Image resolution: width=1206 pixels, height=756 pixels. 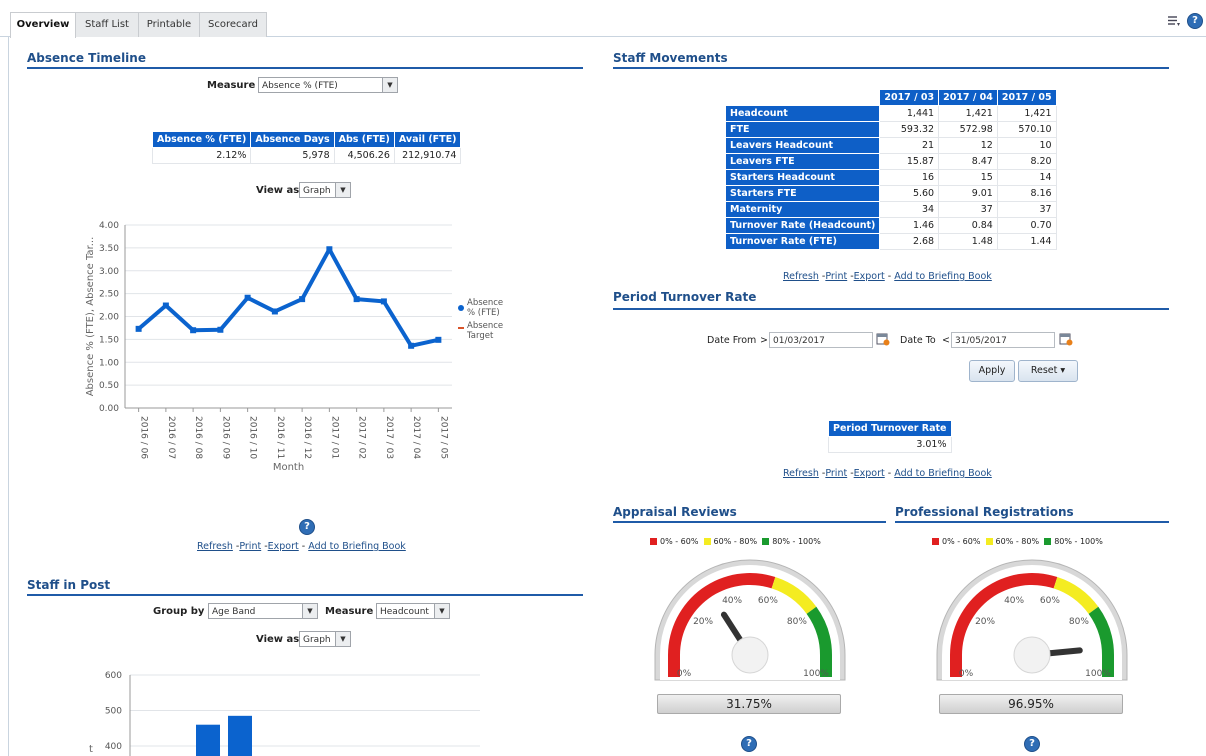 What do you see at coordinates (8, 396) in the screenshot?
I see `left-border` at bounding box center [8, 396].